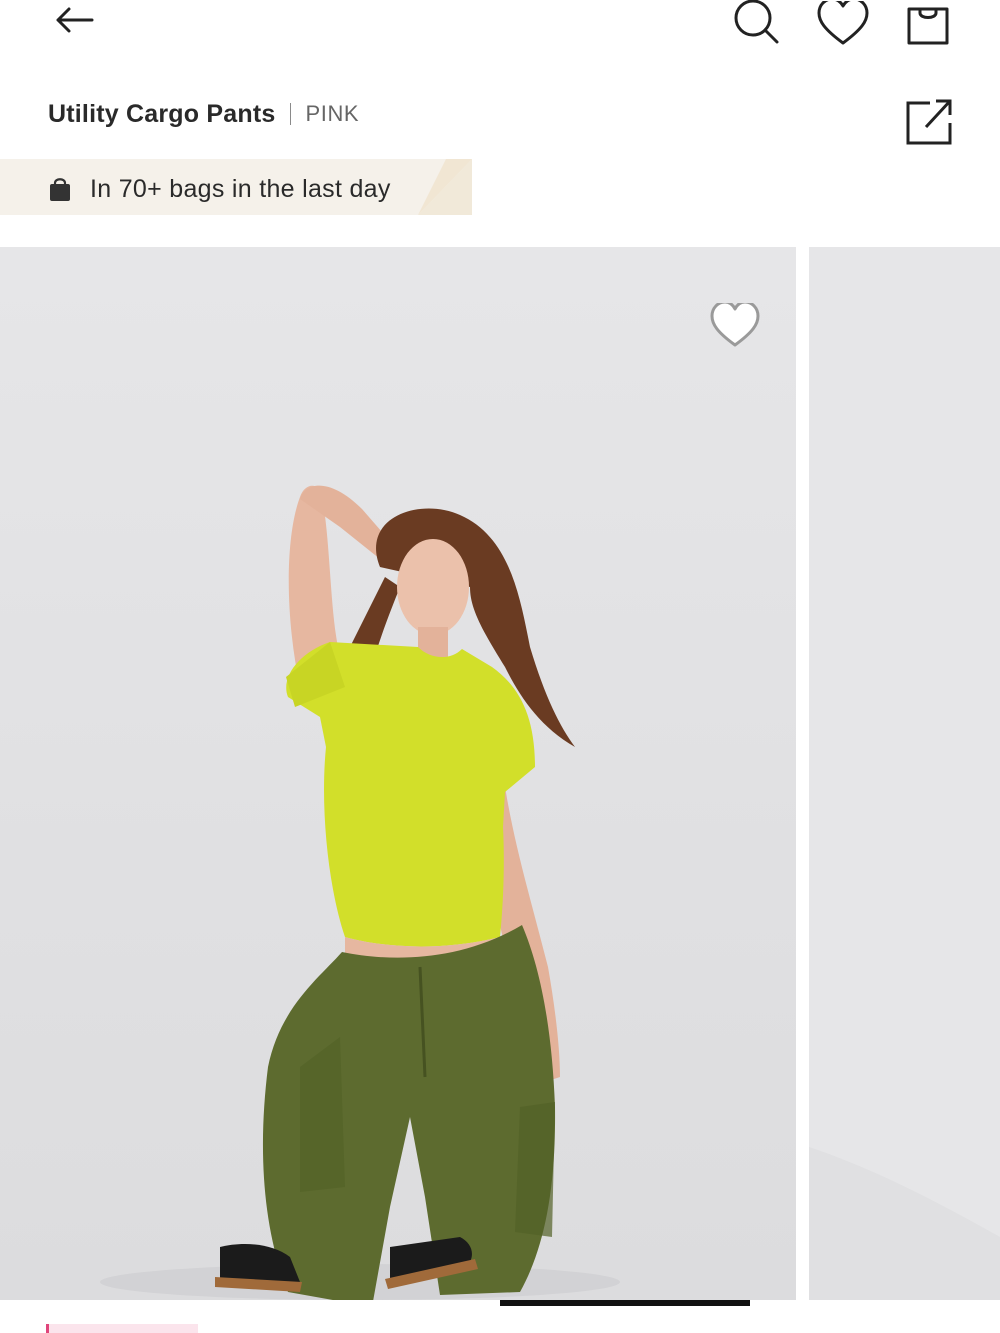 This screenshot has height=1333, width=1000. I want to click on wishlist-button, so click(843, 24).